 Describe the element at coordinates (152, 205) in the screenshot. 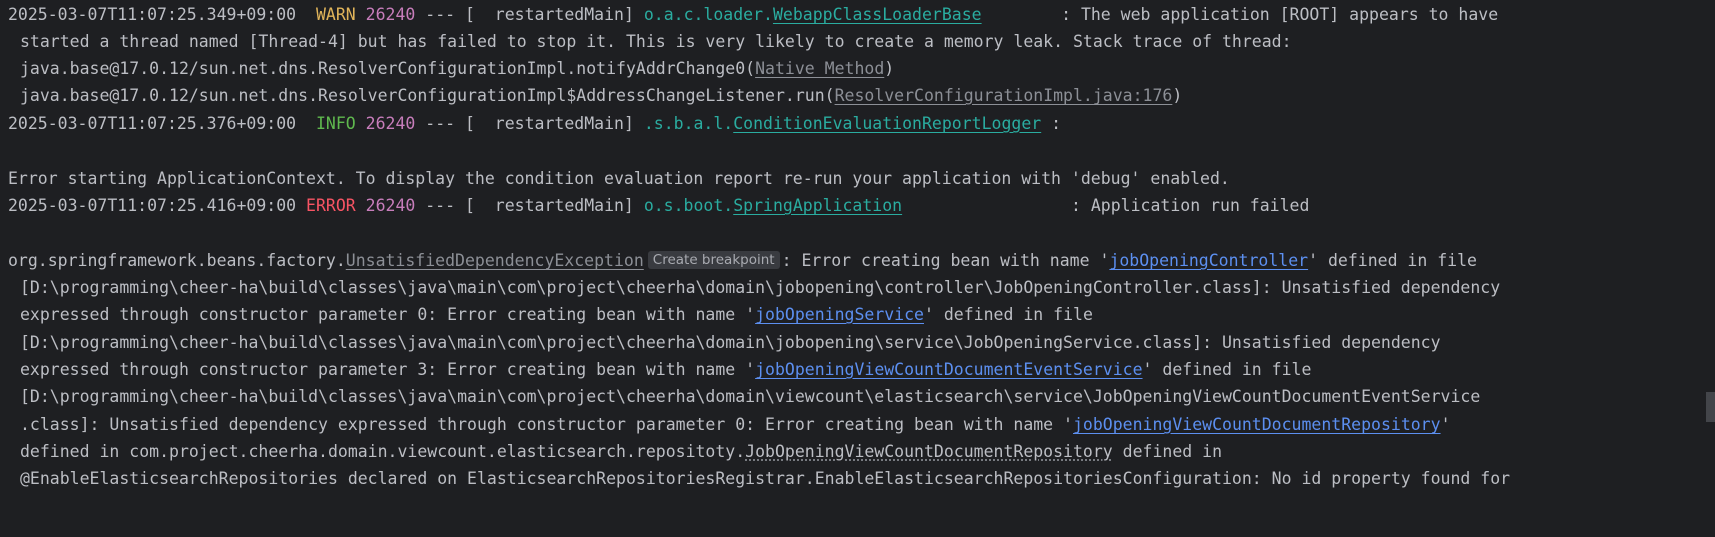

I see `timestamp: 2025-03-07T11:07:25.416+09:00` at that location.